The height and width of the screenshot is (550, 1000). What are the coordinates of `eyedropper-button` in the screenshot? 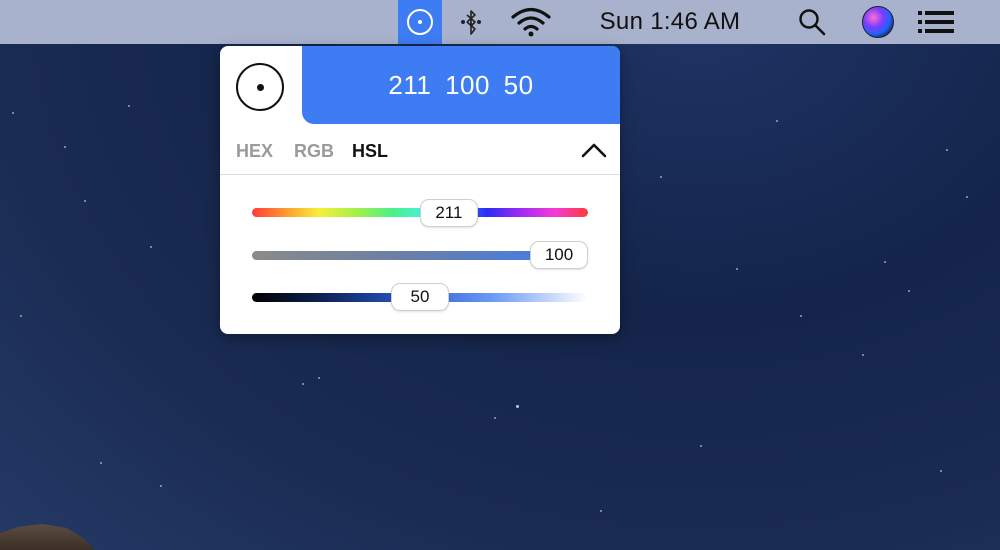 It's located at (260, 87).